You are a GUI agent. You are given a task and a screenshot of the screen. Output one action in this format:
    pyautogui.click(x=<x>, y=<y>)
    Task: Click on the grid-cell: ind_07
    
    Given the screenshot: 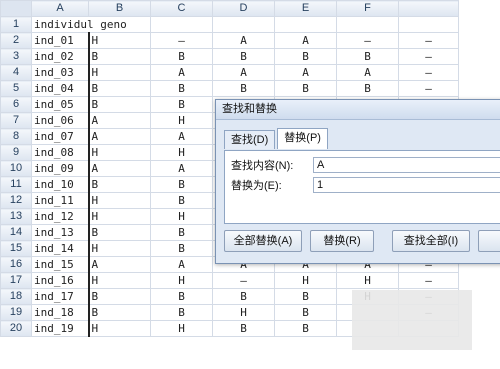 What is the action you would take?
    pyautogui.click(x=60, y=136)
    